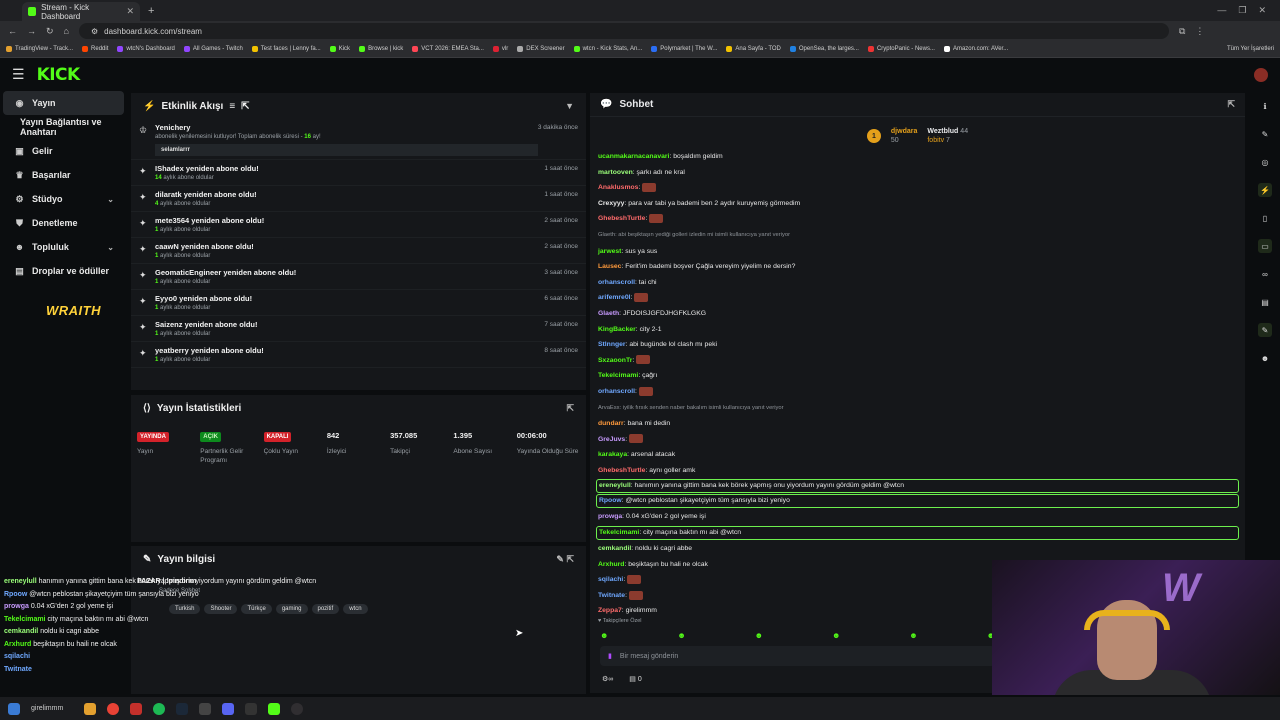 This screenshot has height=720, width=1280. Describe the element at coordinates (63, 151) in the screenshot. I see `sidebar-item-gelir: ▣ Gelir` at that location.